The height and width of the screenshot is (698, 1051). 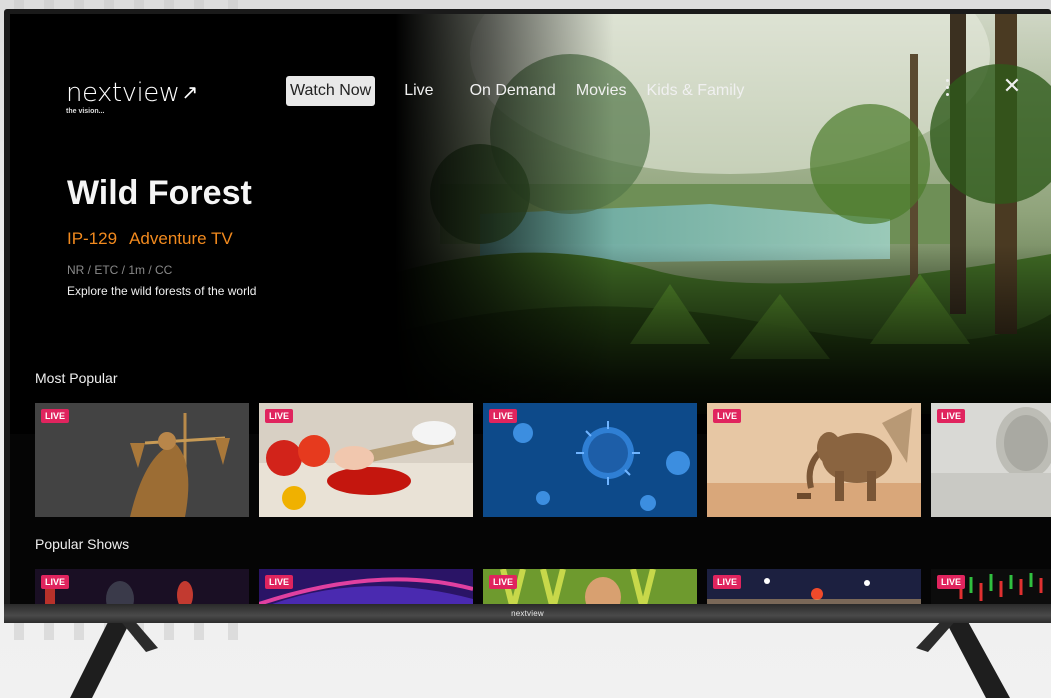 I want to click on hero-channel-name: Adventure TV, so click(x=181, y=238).